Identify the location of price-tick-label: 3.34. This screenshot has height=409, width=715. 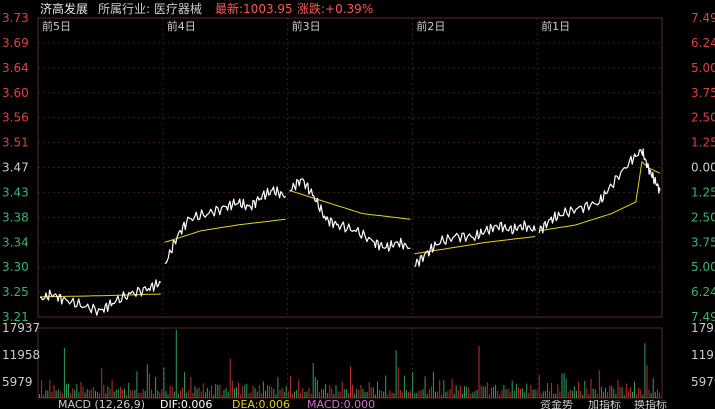
(15, 242).